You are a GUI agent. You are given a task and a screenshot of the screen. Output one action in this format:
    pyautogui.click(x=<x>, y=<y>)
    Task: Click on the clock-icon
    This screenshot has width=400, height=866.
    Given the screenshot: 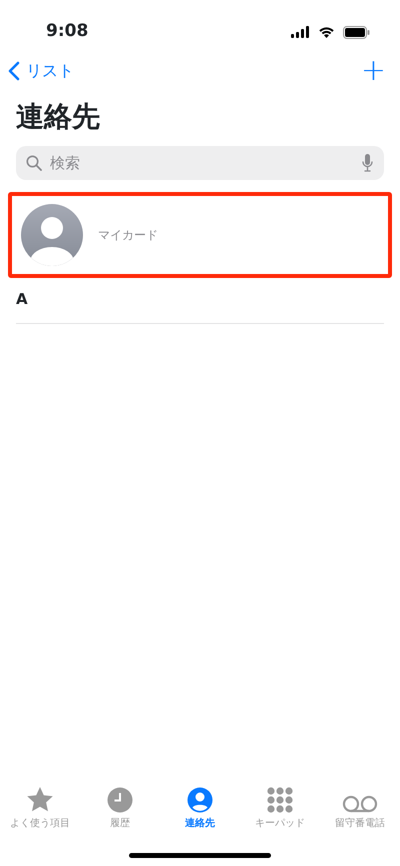 What is the action you would take?
    pyautogui.click(x=120, y=800)
    